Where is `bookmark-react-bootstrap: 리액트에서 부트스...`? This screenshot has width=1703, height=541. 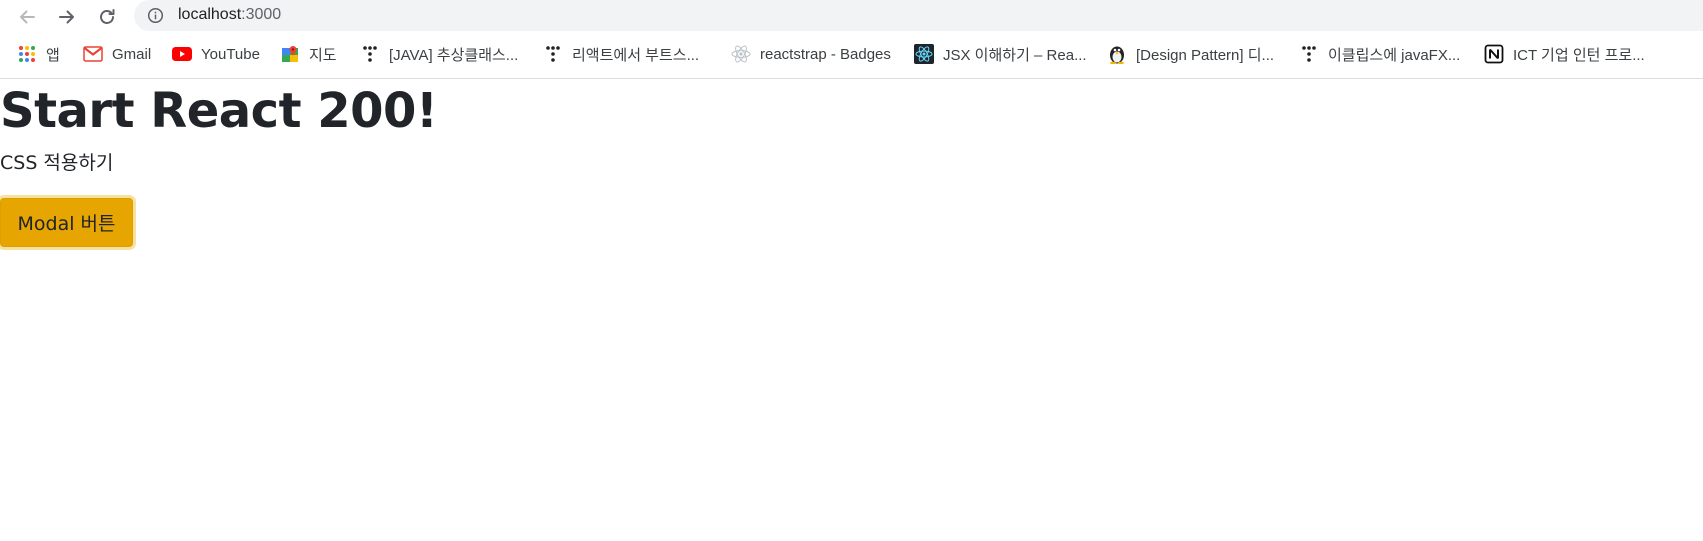
bookmark-react-bootstrap: 리액트에서 부트스... is located at coordinates (621, 54).